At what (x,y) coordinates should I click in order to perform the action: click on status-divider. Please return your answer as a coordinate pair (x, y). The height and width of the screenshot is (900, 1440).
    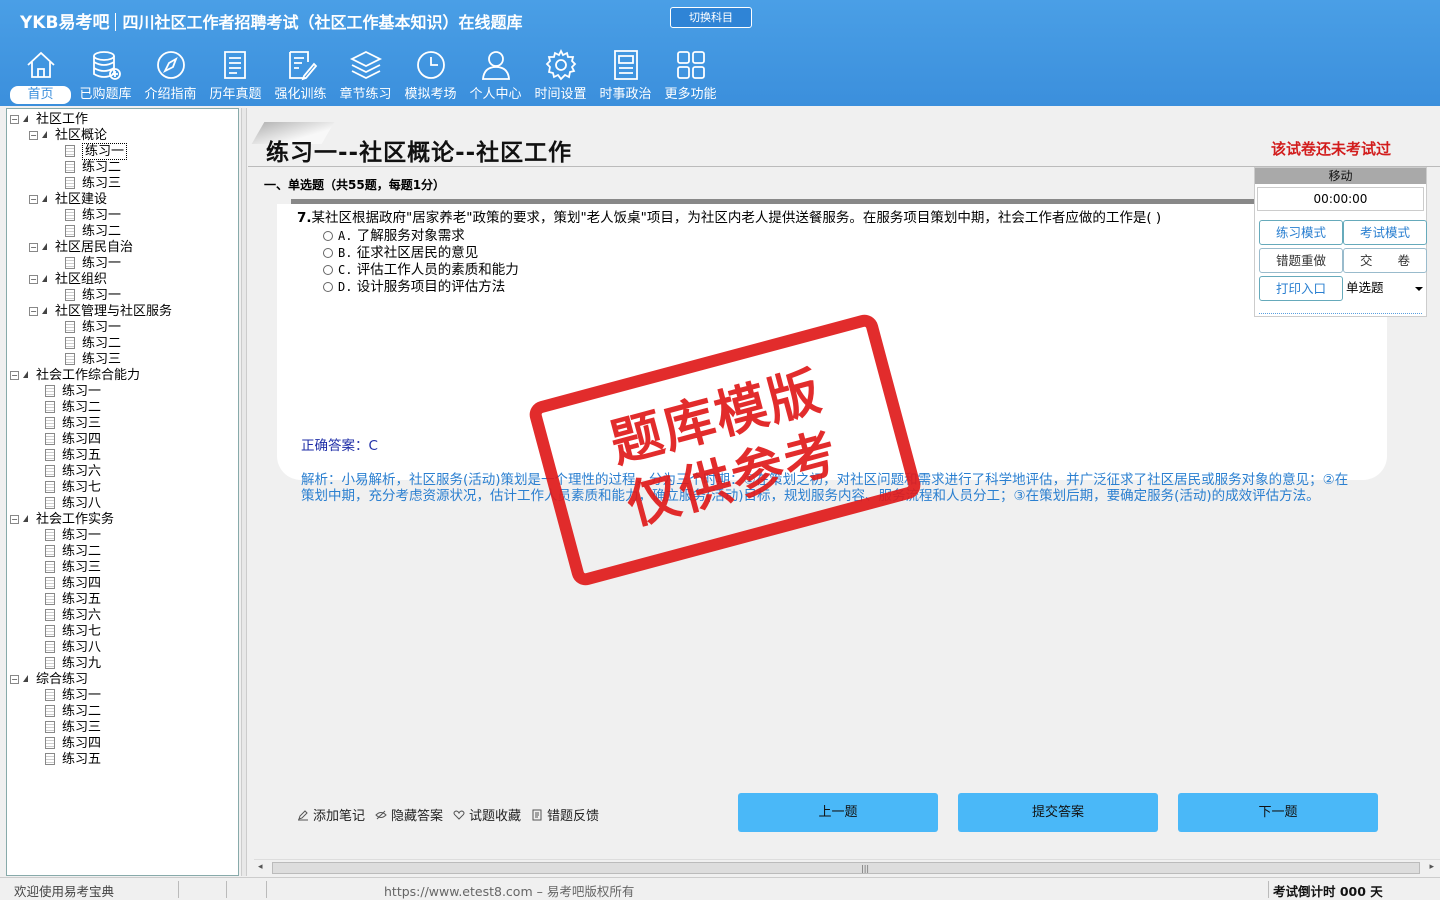
    Looking at the image, I should click on (266, 889).